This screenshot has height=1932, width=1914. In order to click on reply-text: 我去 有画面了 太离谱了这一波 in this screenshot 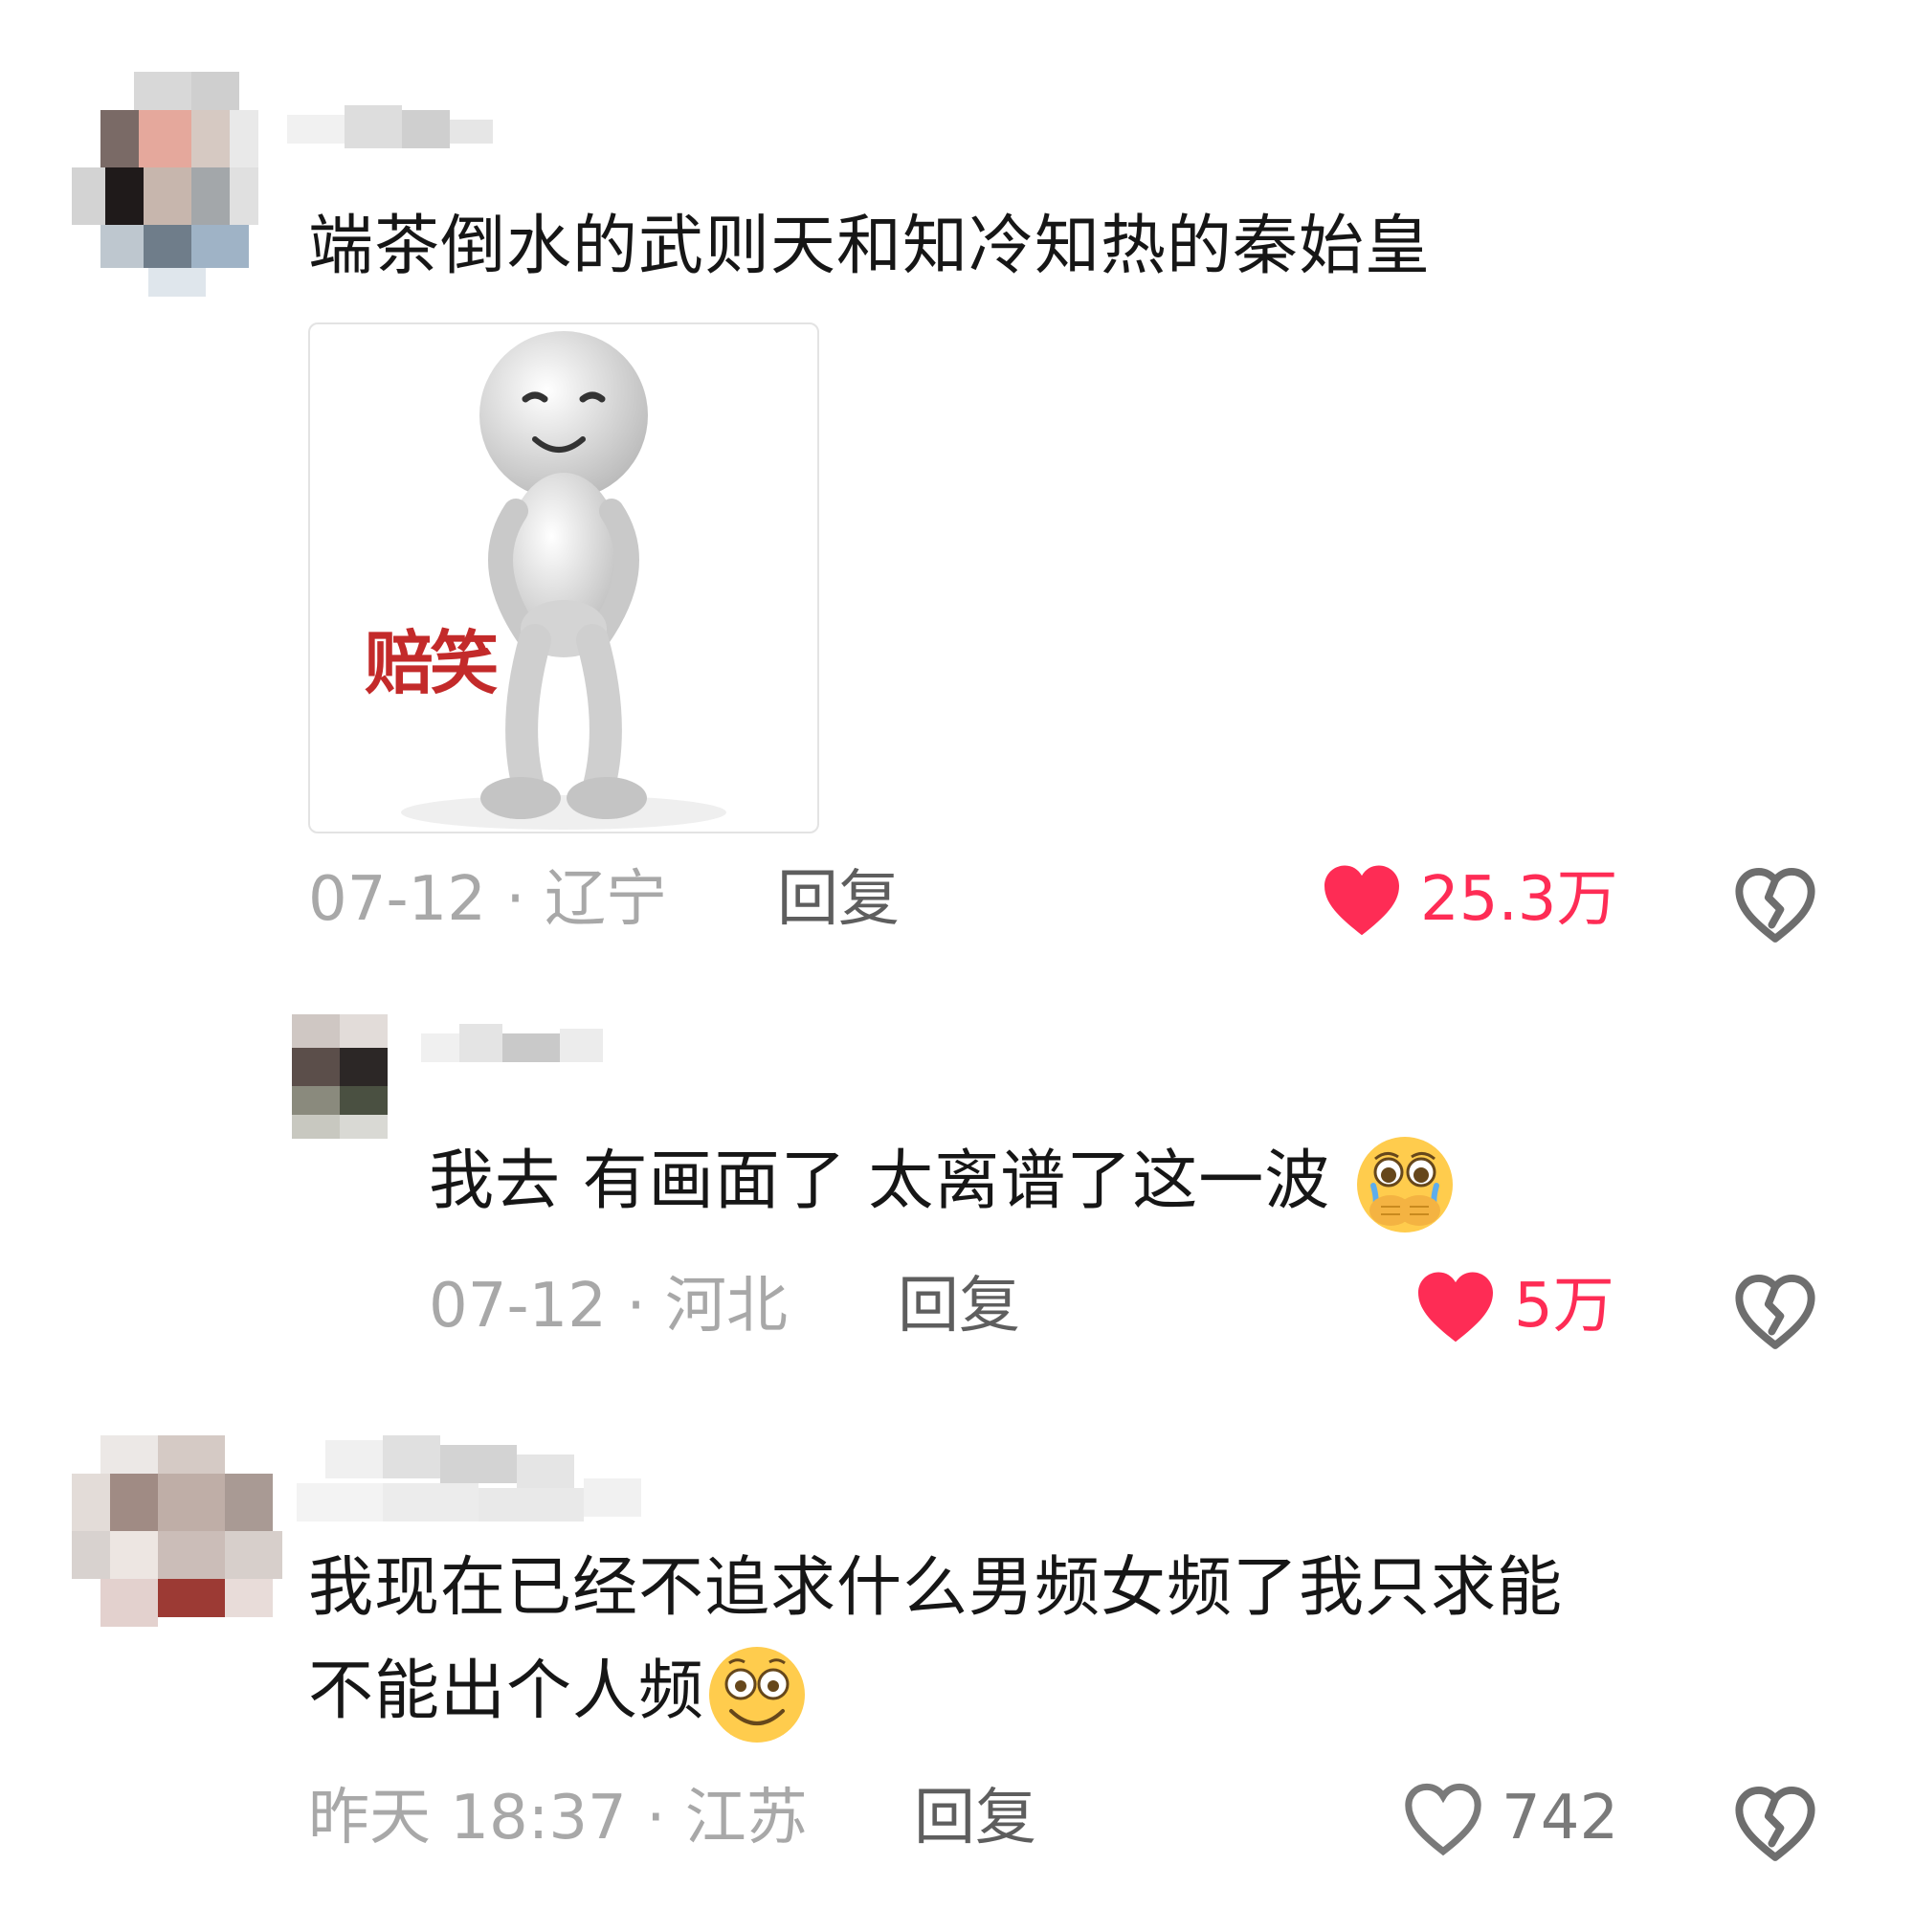, I will do `click(943, 1183)`.